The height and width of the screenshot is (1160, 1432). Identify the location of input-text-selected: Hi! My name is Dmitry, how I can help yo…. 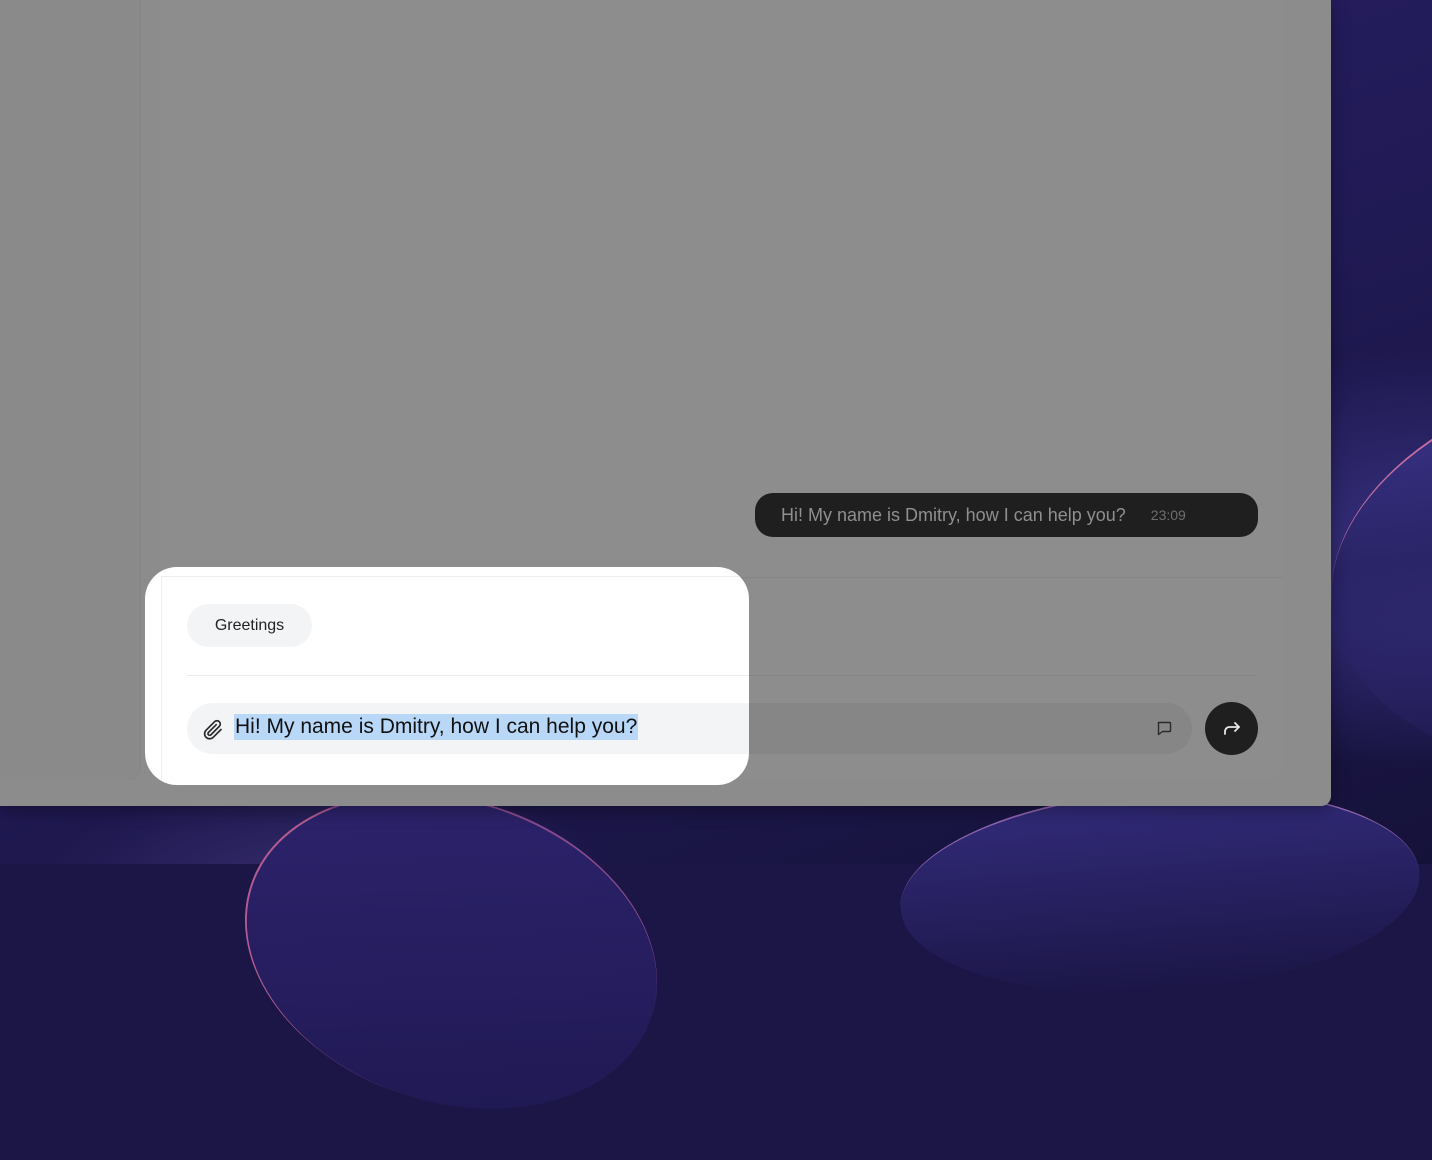
(436, 727).